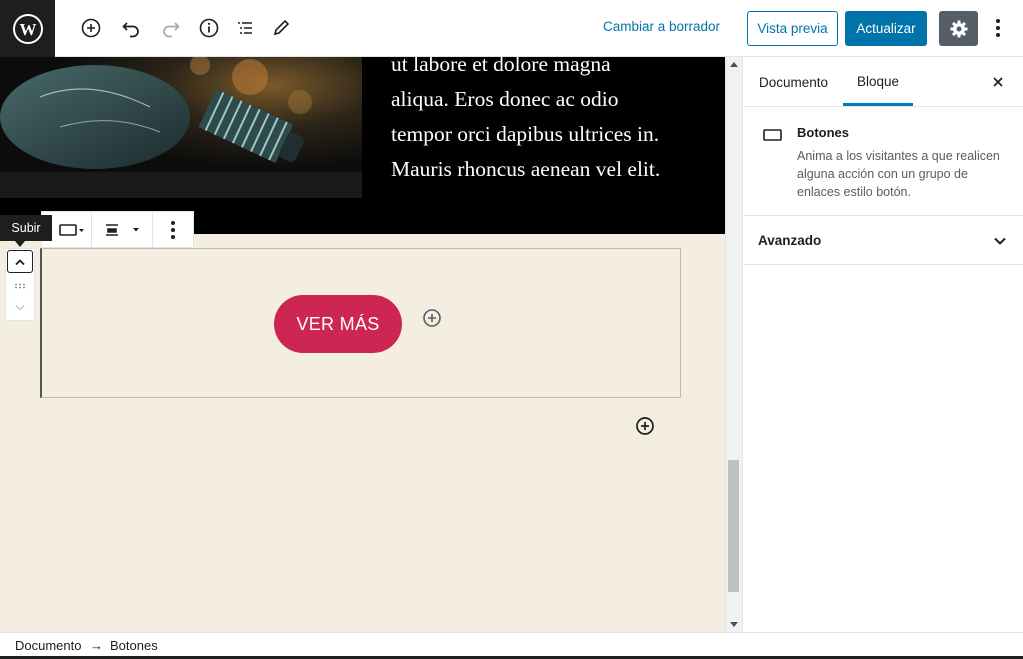 The width and height of the screenshot is (1023, 659). I want to click on paragraph-line: ut labore et dolore magna, so click(501, 66).